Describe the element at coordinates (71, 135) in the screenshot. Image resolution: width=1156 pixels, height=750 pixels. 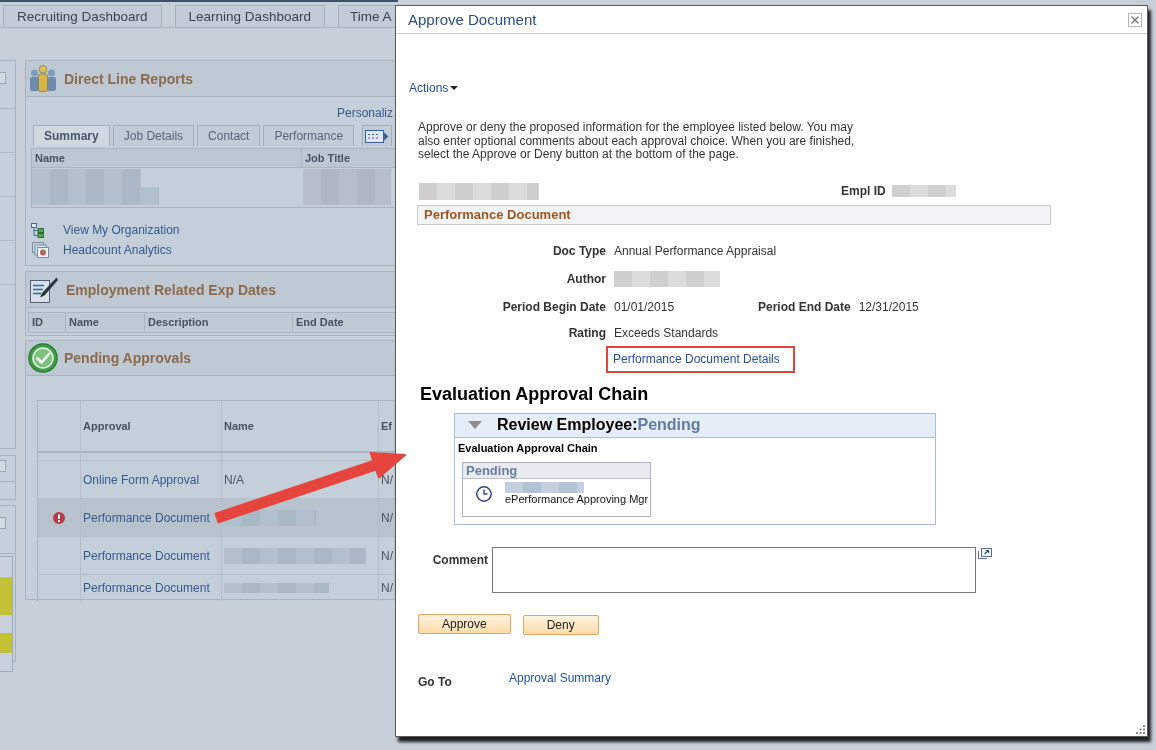
I see `report-tab: Summary` at that location.